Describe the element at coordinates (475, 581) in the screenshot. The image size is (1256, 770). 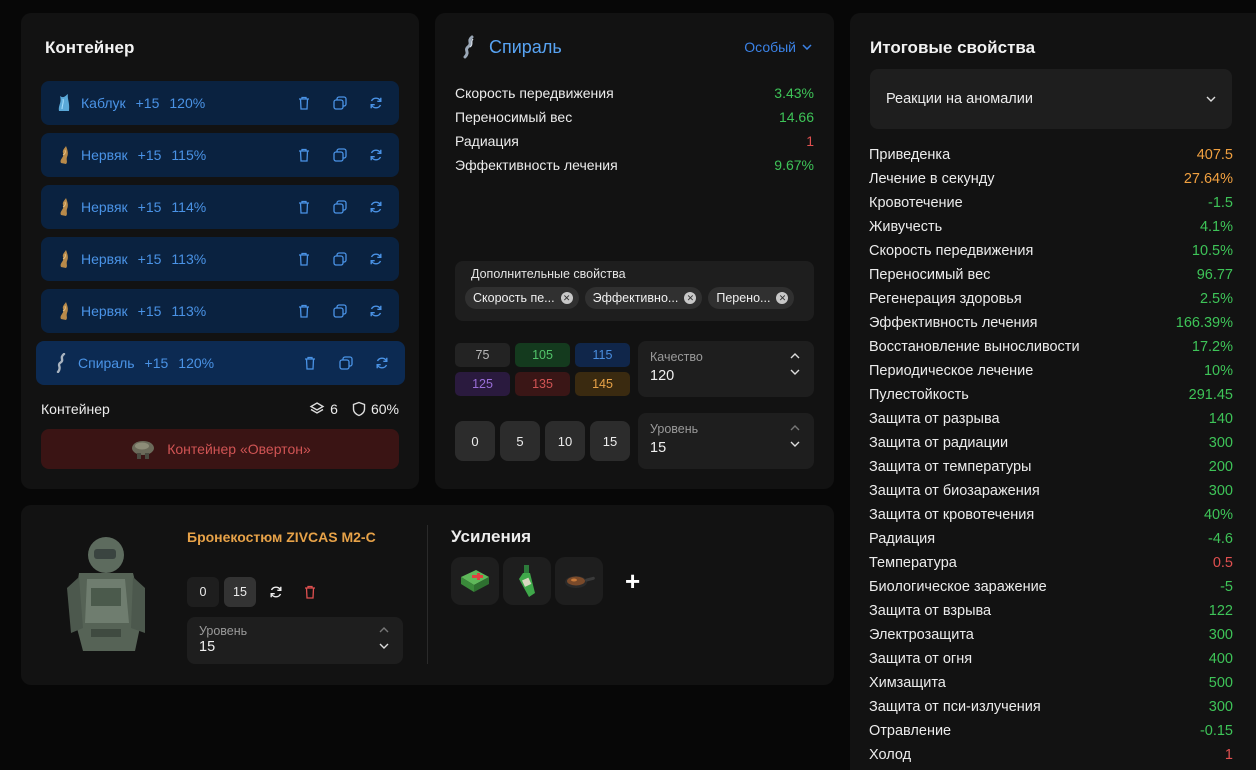
I see `boost-slot-medkit` at that location.